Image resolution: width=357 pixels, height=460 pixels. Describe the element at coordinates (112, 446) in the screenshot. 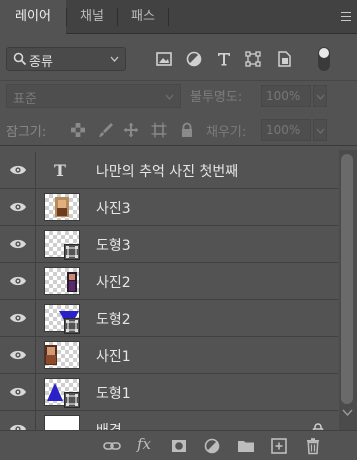

I see `link-layers-icon` at that location.